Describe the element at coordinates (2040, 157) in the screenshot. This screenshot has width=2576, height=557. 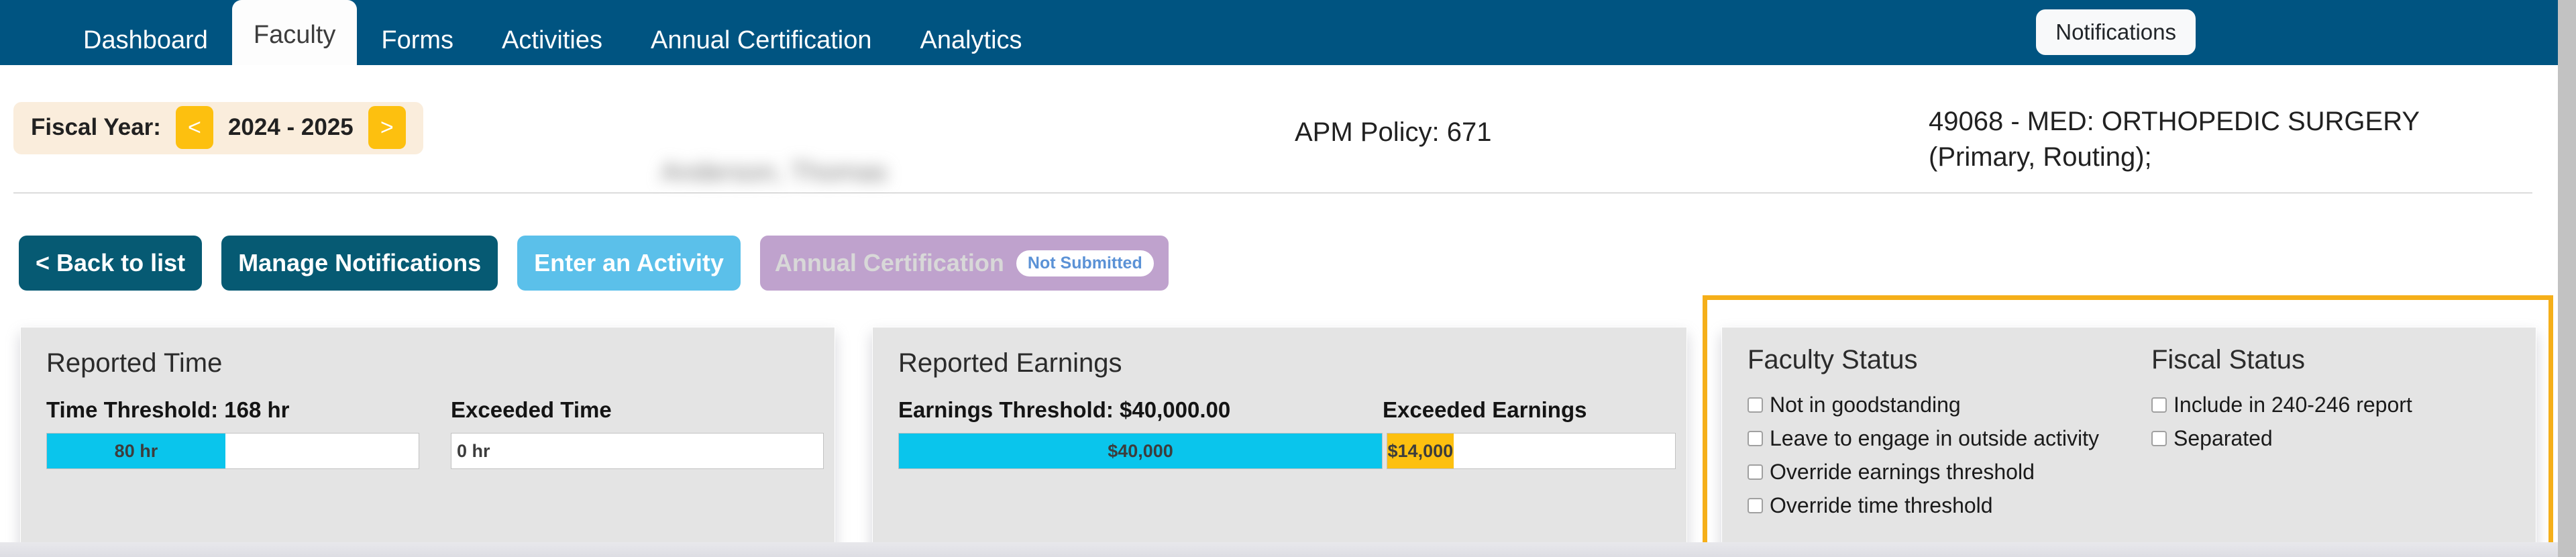
I see `department-line-2: (Primary, Routing);` at that location.